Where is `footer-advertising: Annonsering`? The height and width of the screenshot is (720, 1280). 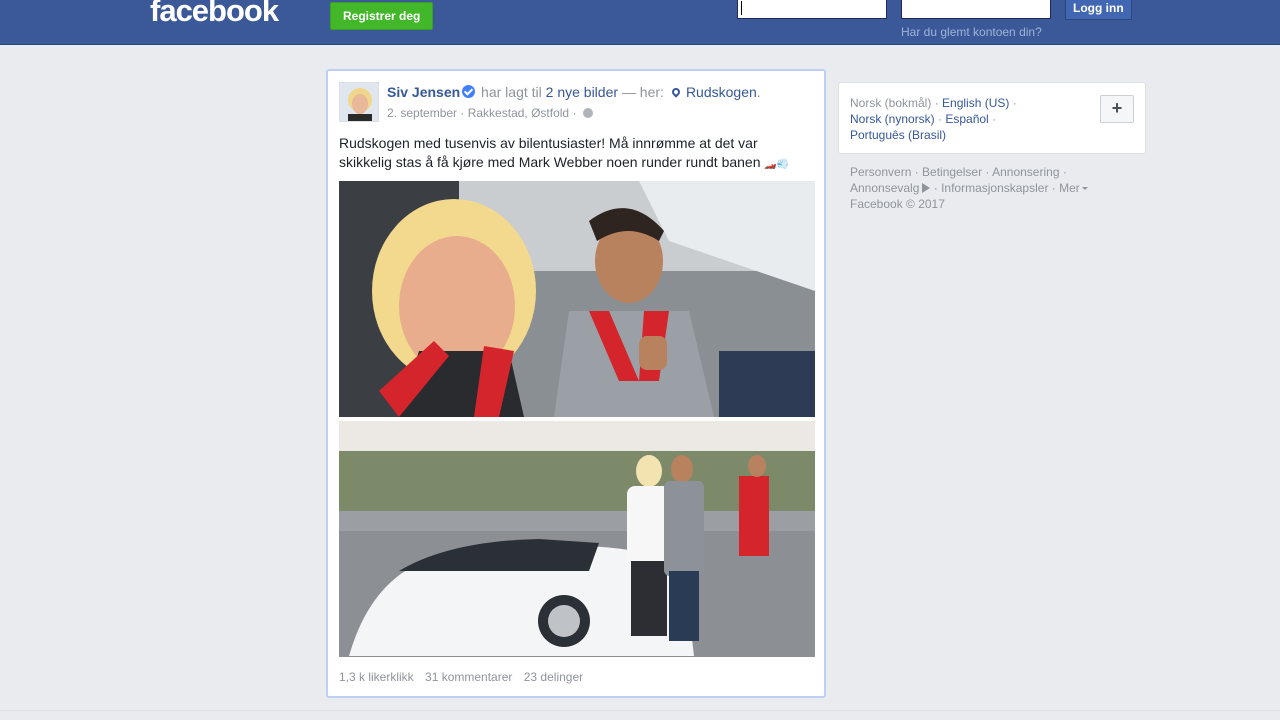 footer-advertising: Annonsering is located at coordinates (1025, 172).